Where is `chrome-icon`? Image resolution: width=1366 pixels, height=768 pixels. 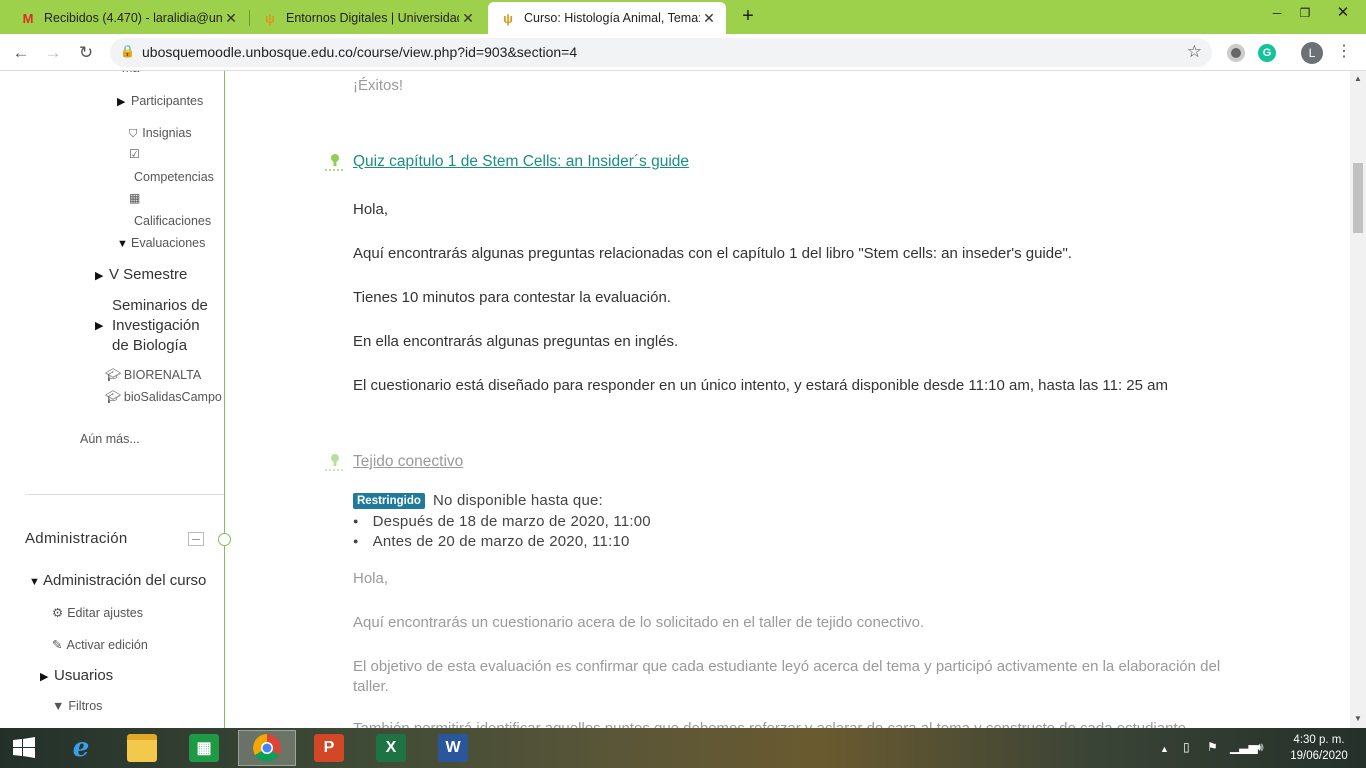
chrome-icon is located at coordinates (267, 748).